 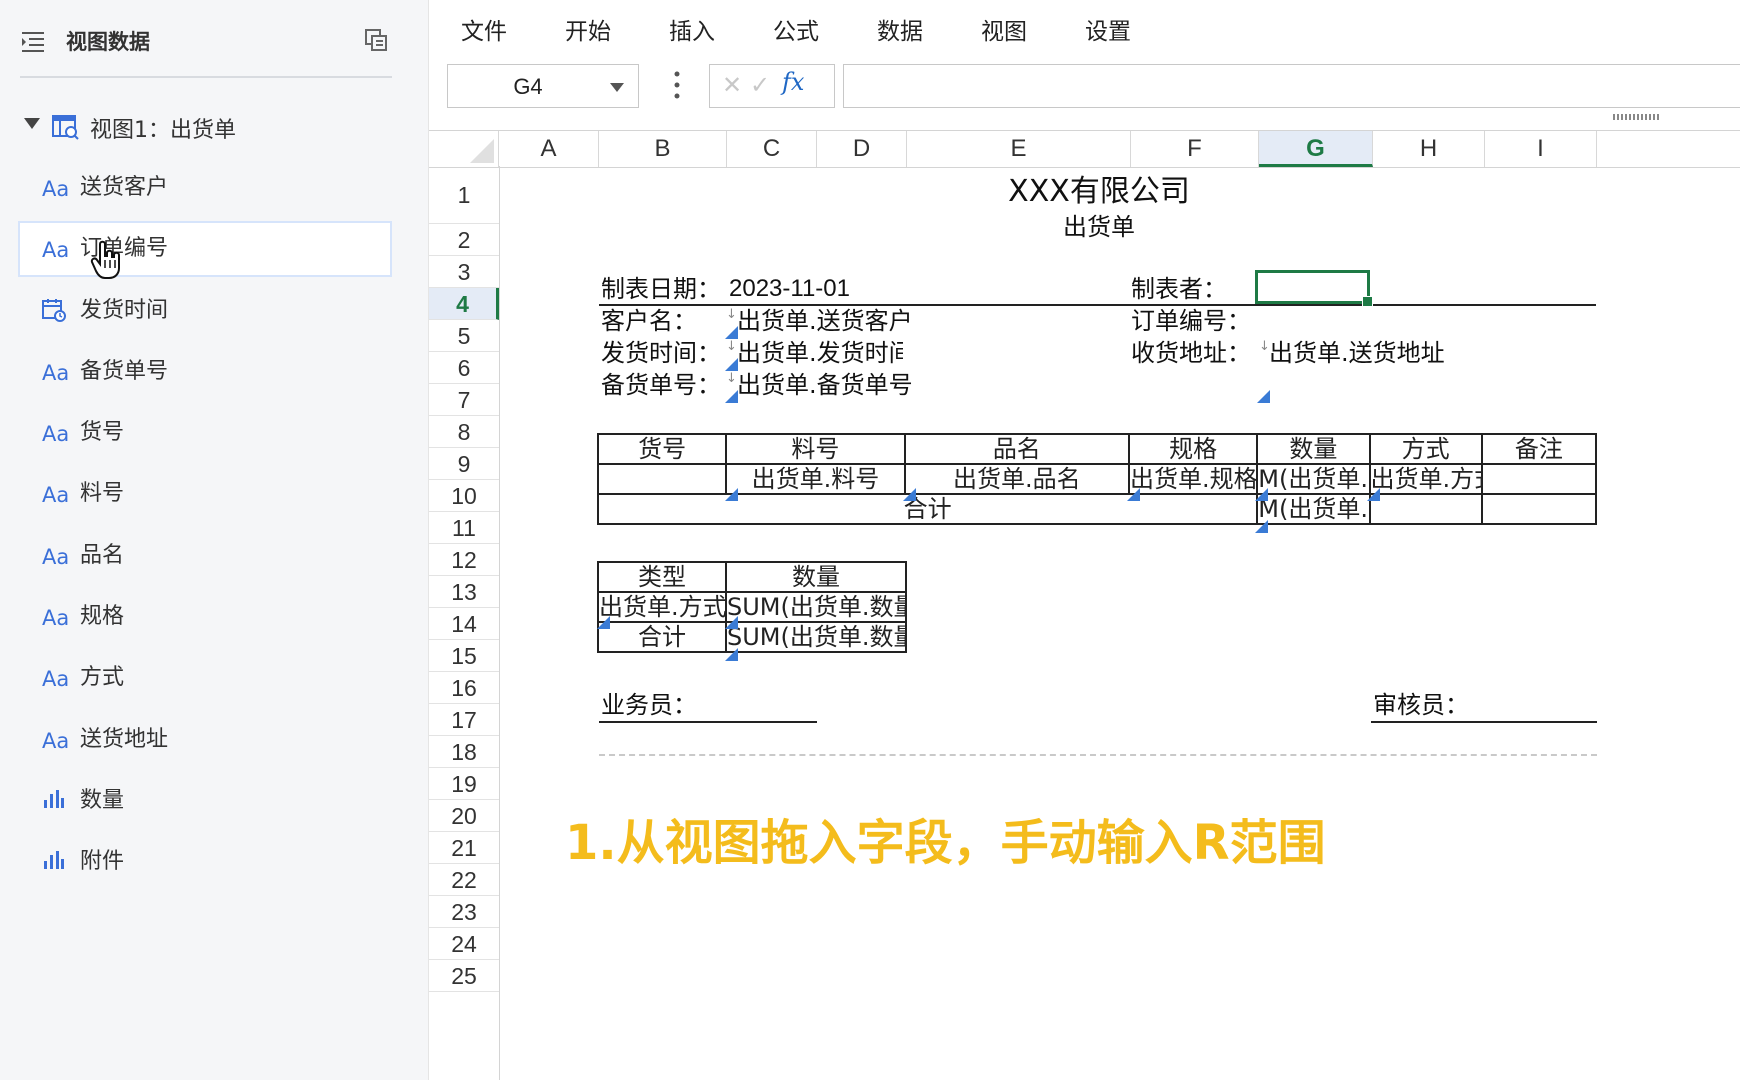 What do you see at coordinates (464, 720) in the screenshot?
I see `row-header-17: 17` at bounding box center [464, 720].